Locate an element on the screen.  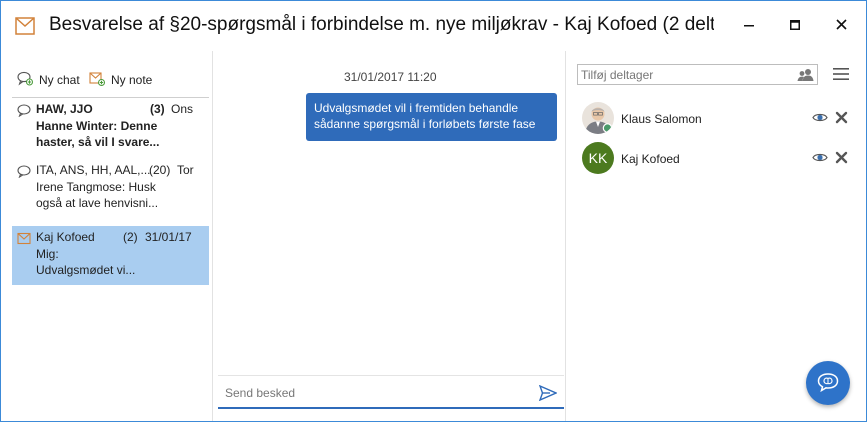
avatar-initials: KK is located at coordinates (598, 158).